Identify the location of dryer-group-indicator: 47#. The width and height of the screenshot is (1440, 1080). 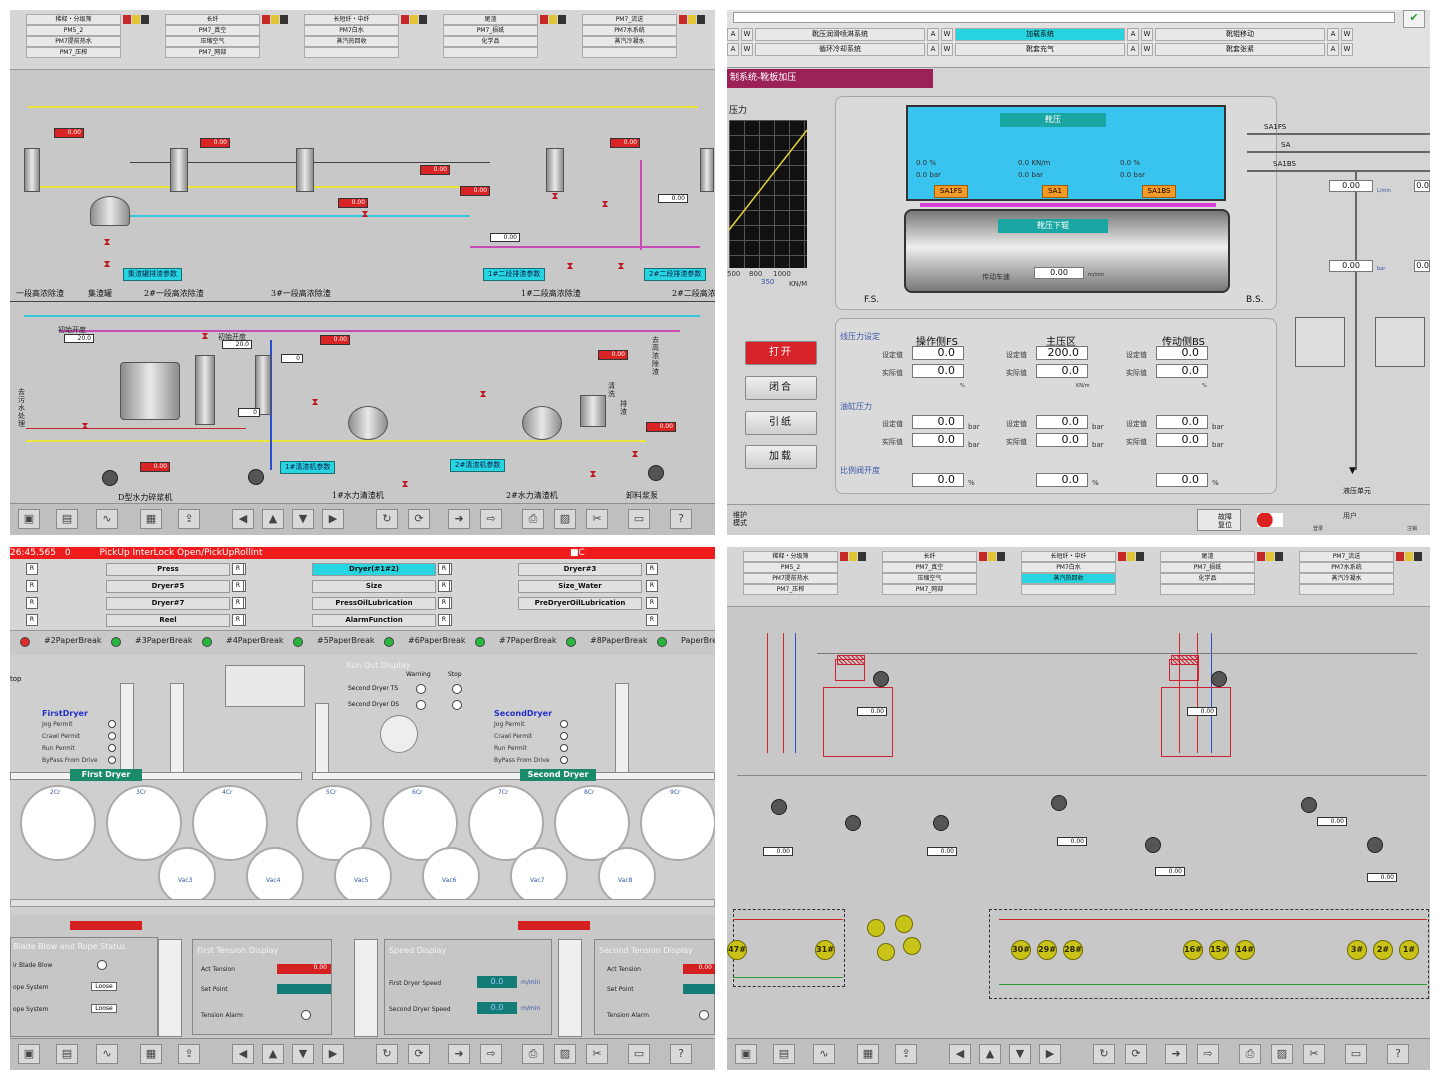
(737, 950).